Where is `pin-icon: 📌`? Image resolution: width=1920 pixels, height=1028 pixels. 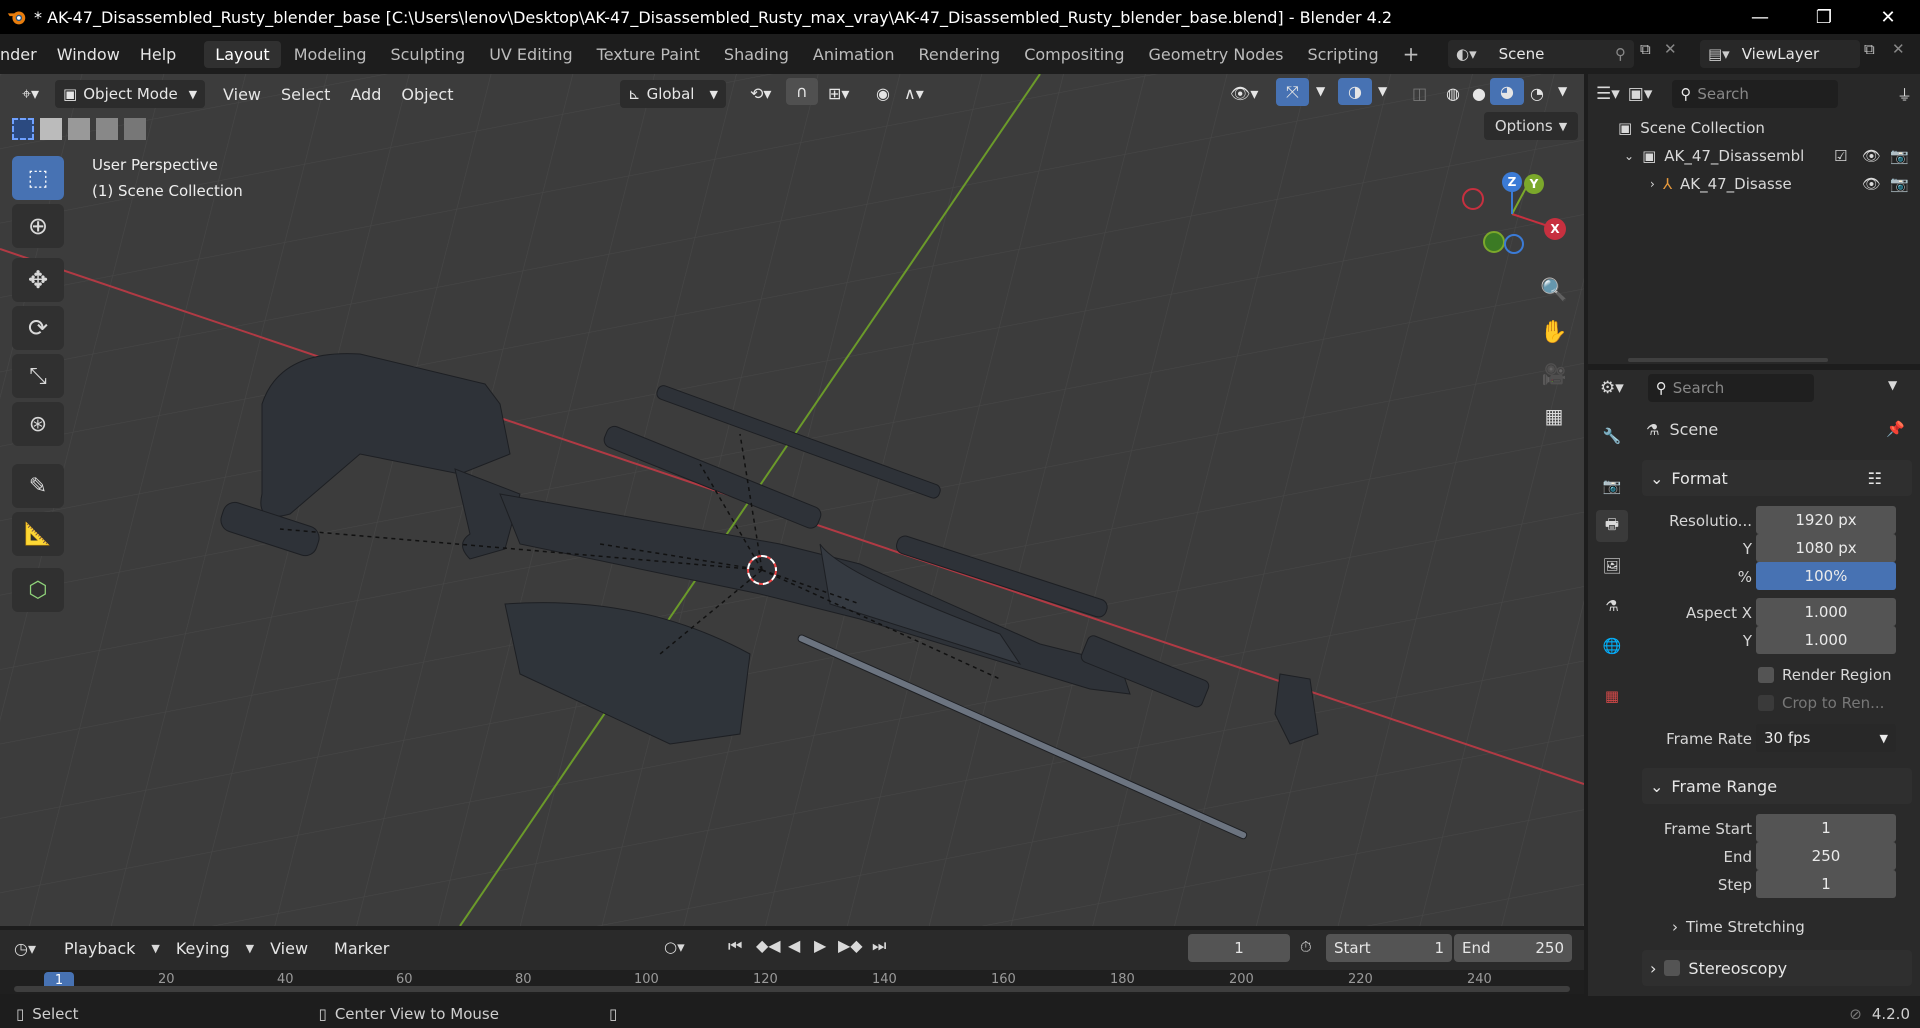
pin-icon: 📌 is located at coordinates (1895, 429).